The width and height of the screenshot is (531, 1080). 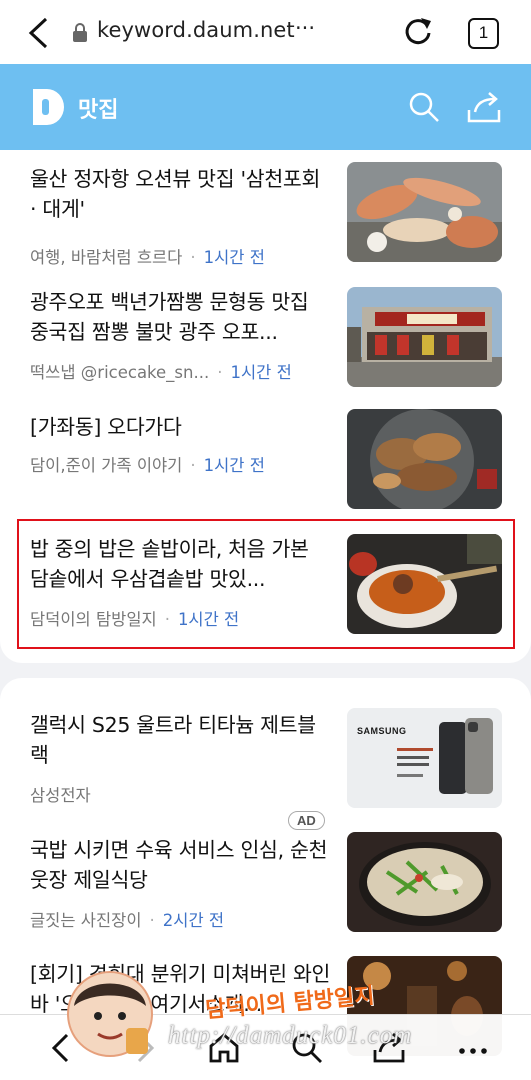 I want to click on reload-icon, so click(x=419, y=32).